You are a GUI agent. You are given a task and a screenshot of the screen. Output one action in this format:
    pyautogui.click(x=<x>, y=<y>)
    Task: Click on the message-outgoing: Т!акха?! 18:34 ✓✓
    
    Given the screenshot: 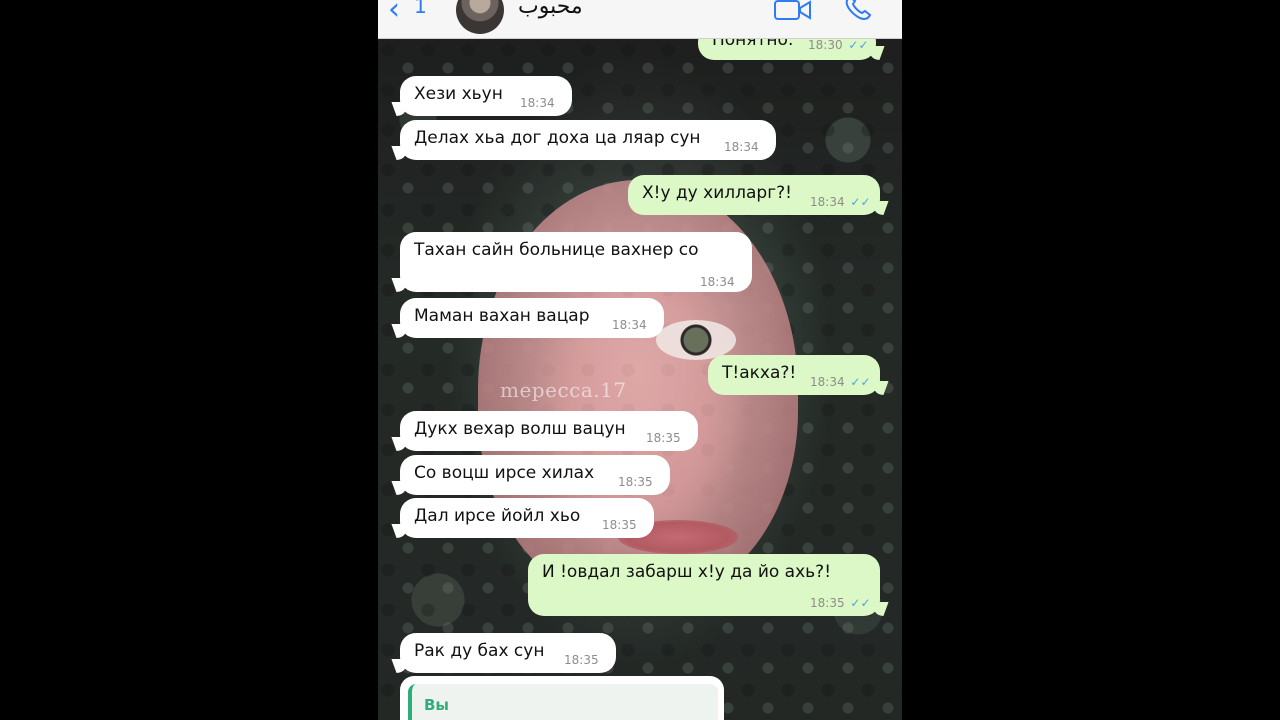 What is the action you would take?
    pyautogui.click(x=794, y=375)
    